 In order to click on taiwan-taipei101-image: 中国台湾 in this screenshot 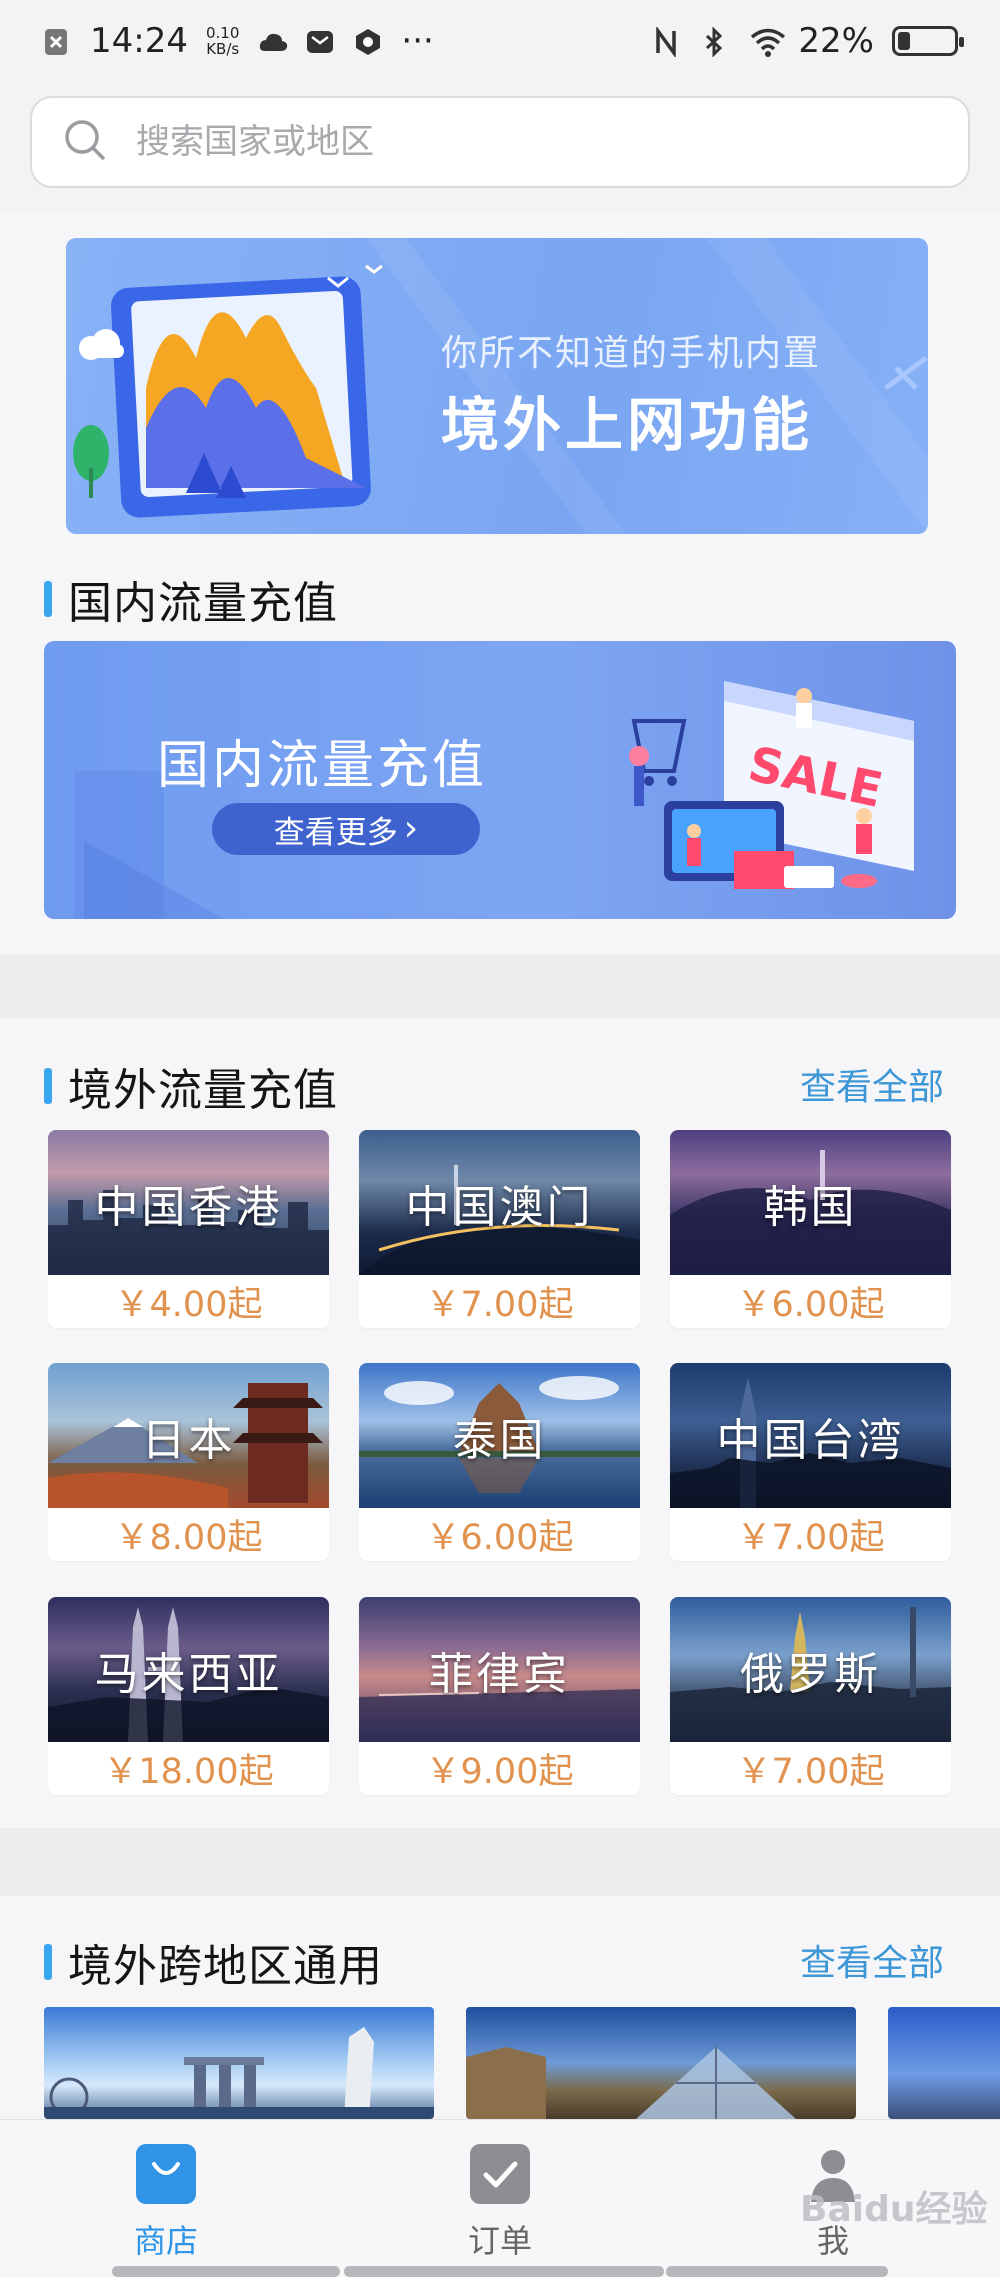, I will do `click(810, 1435)`.